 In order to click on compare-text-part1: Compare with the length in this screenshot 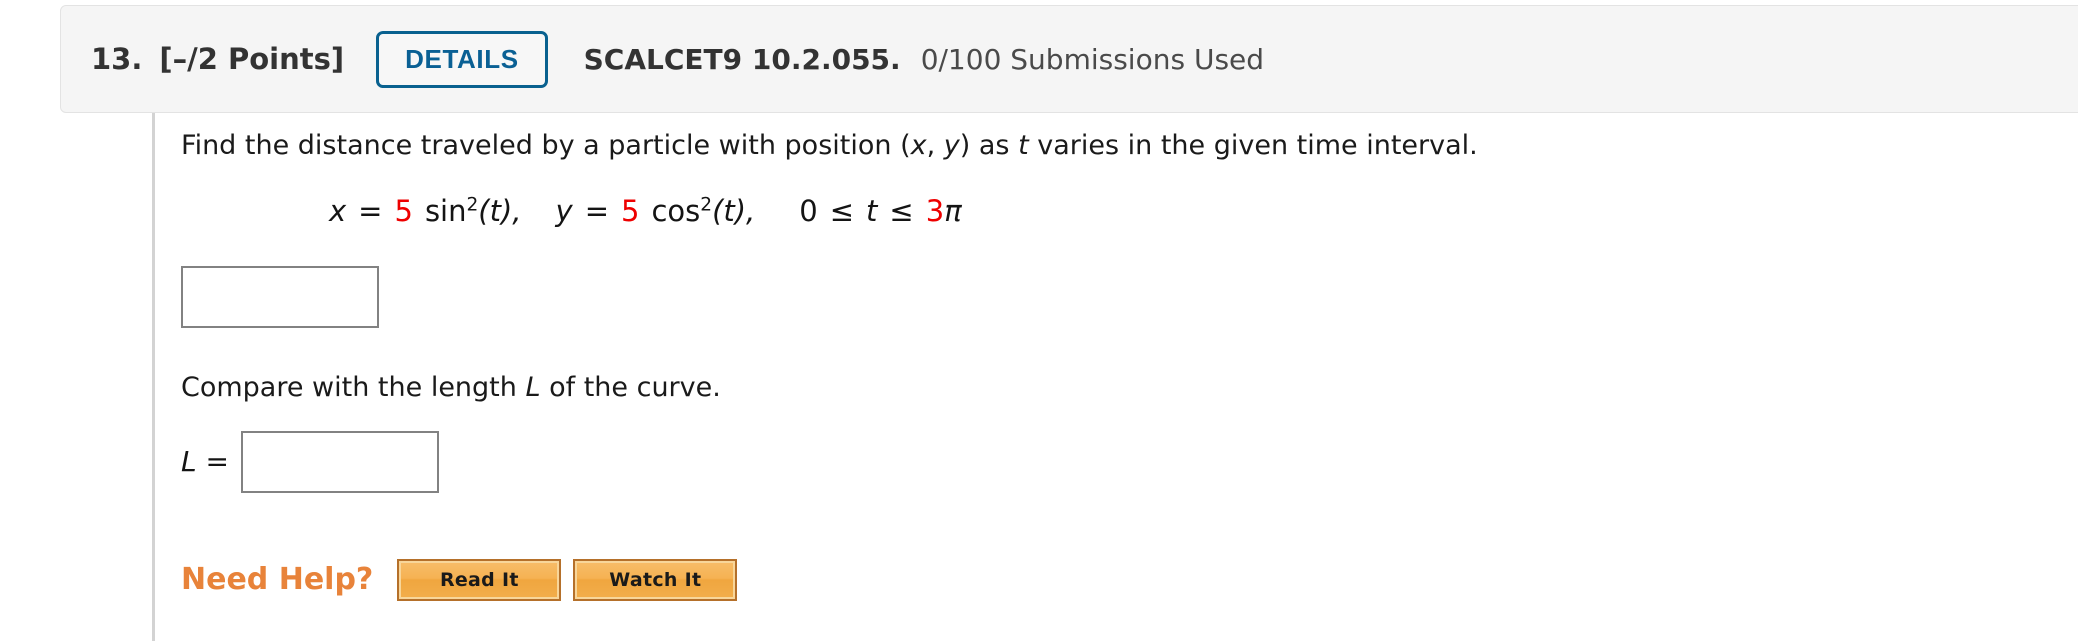, I will do `click(353, 387)`.